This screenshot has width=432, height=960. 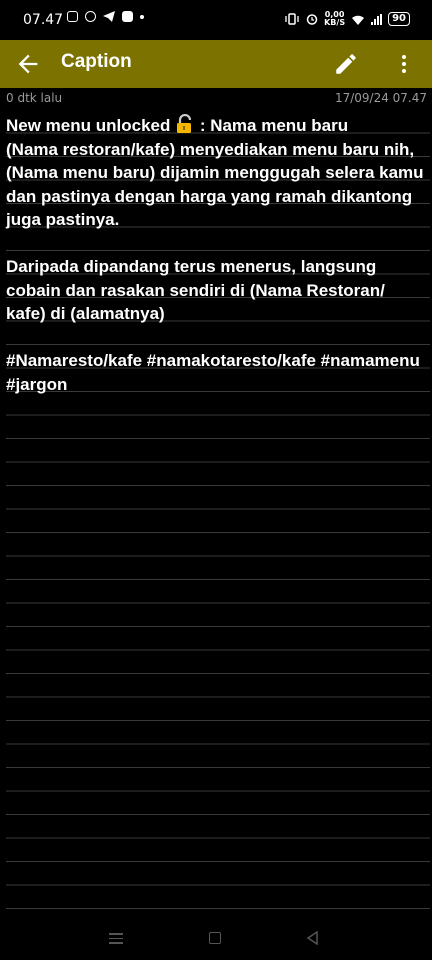 What do you see at coordinates (346, 64) in the screenshot?
I see `edit-pencil-icon` at bounding box center [346, 64].